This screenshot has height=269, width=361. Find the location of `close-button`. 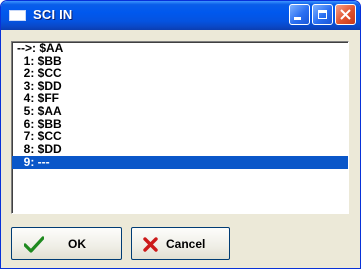

close-button is located at coordinates (345, 14).